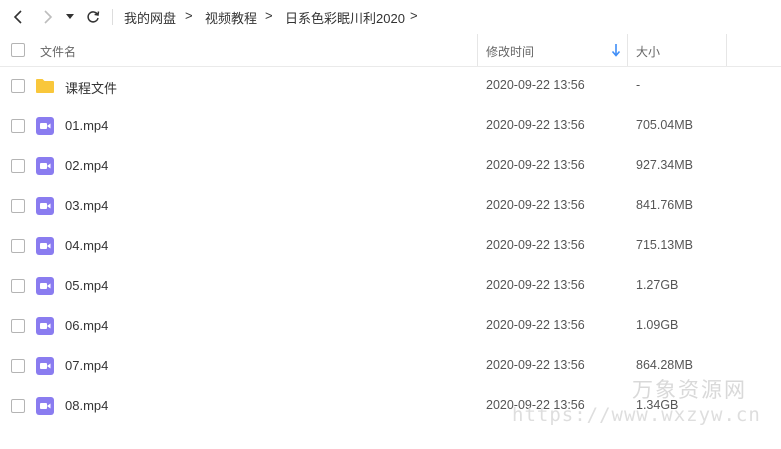 The width and height of the screenshot is (781, 449). Describe the element at coordinates (689, 390) in the screenshot. I see `watermark-title: 万象资源网` at that location.